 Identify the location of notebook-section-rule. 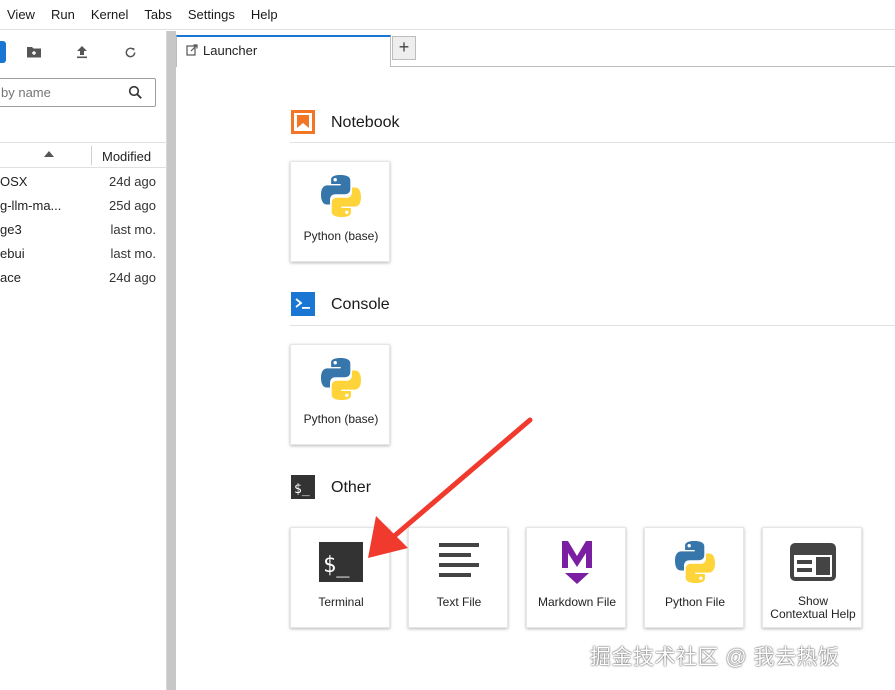
(592, 142).